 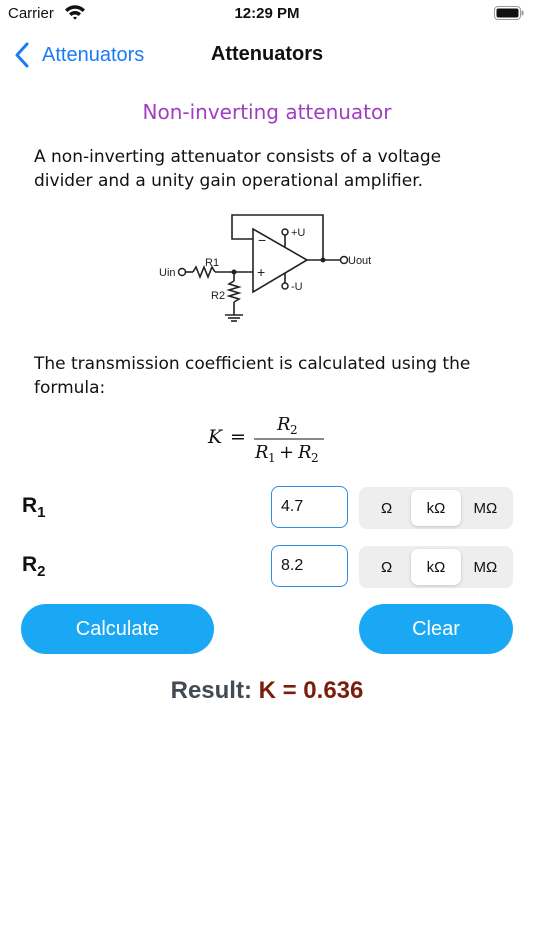 I want to click on r2-unit-mohm: MΩ, so click(x=485, y=567).